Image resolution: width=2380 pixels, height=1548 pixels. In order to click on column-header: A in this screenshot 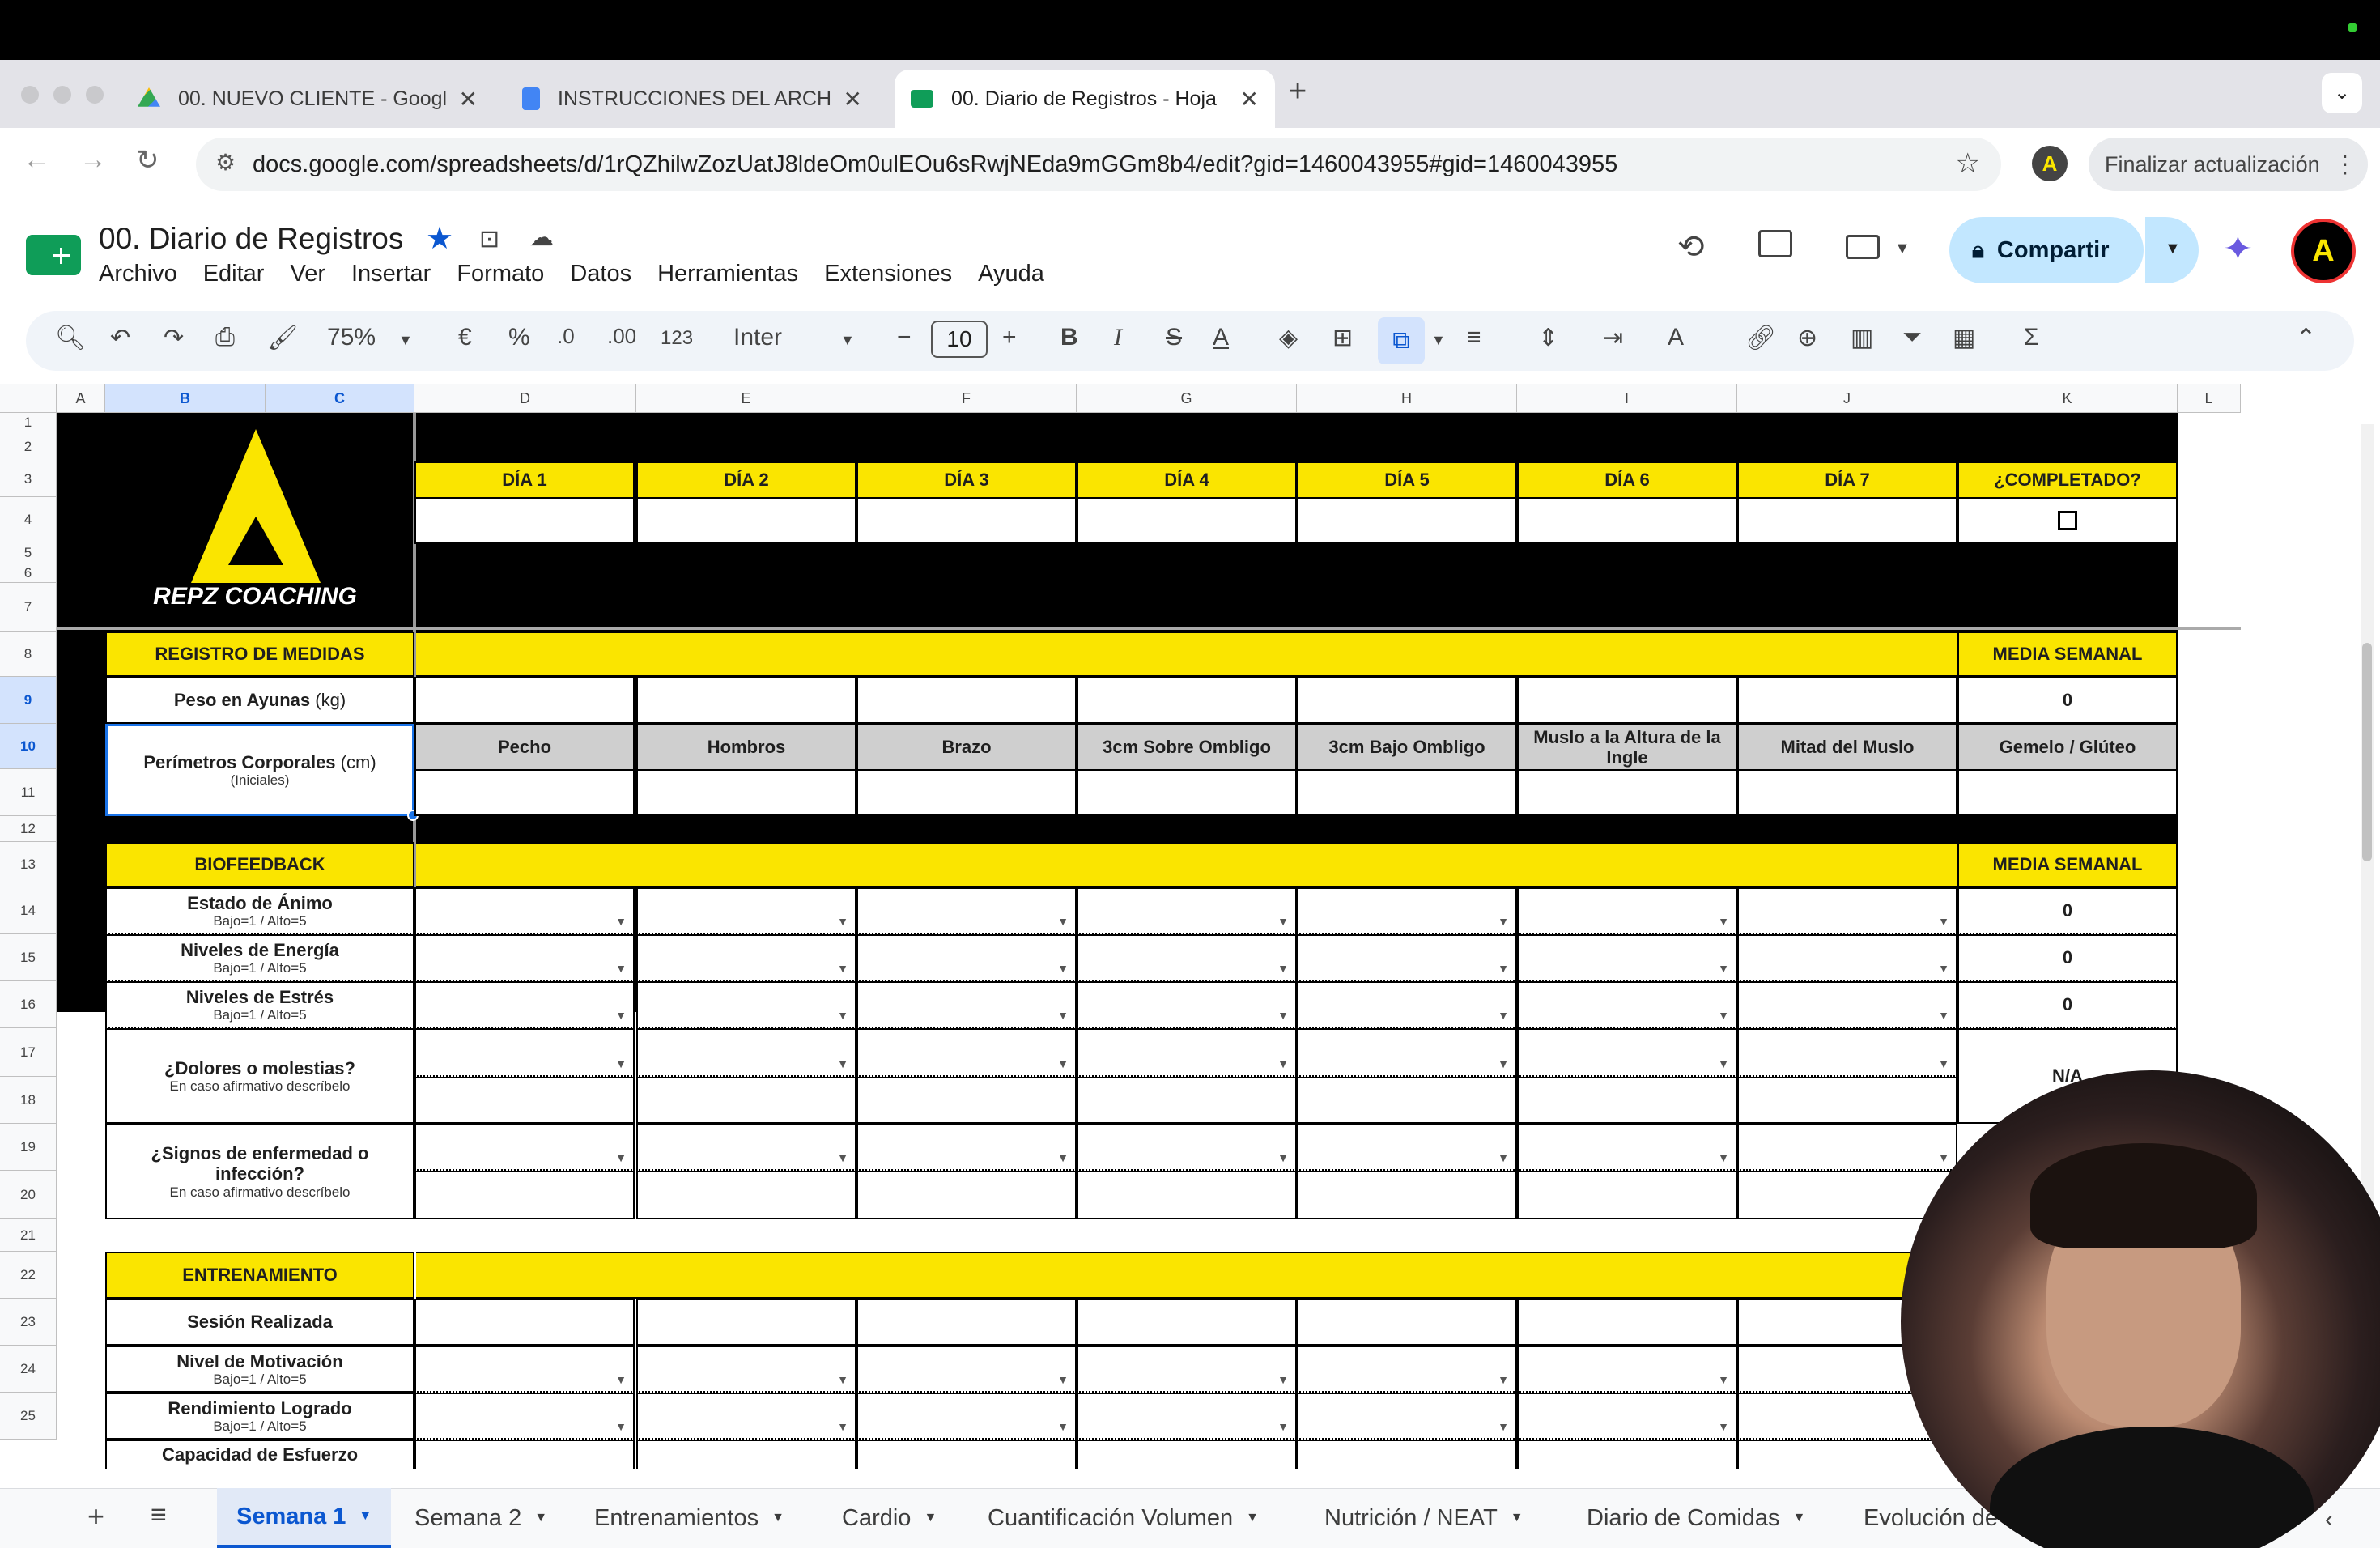, I will do `click(81, 398)`.